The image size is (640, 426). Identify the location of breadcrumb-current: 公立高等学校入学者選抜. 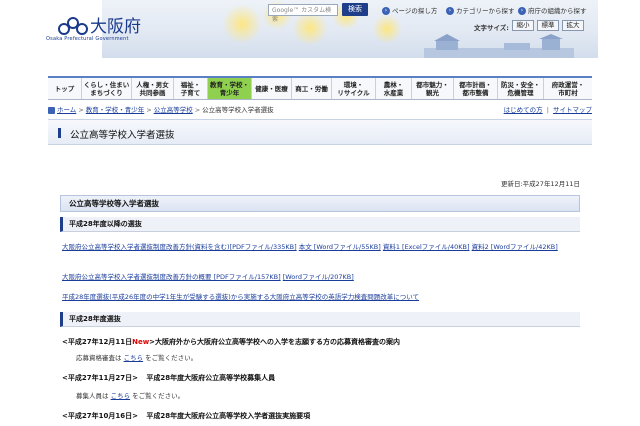
(238, 110).